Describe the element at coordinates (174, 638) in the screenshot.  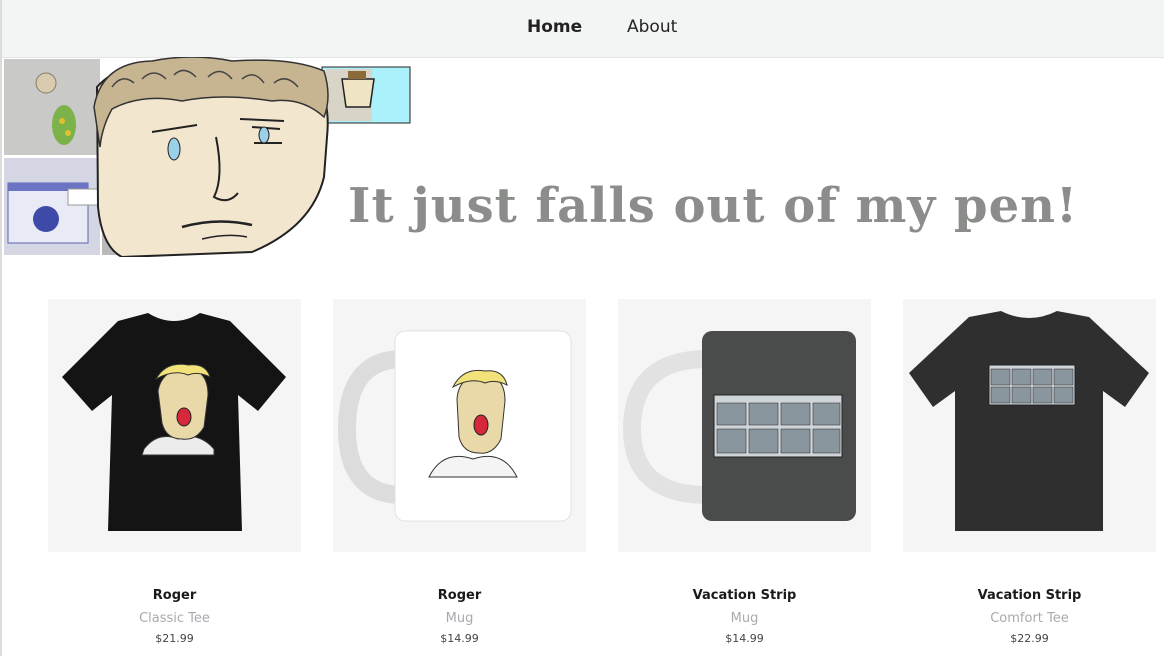
I see `product-price: $21.99` at that location.